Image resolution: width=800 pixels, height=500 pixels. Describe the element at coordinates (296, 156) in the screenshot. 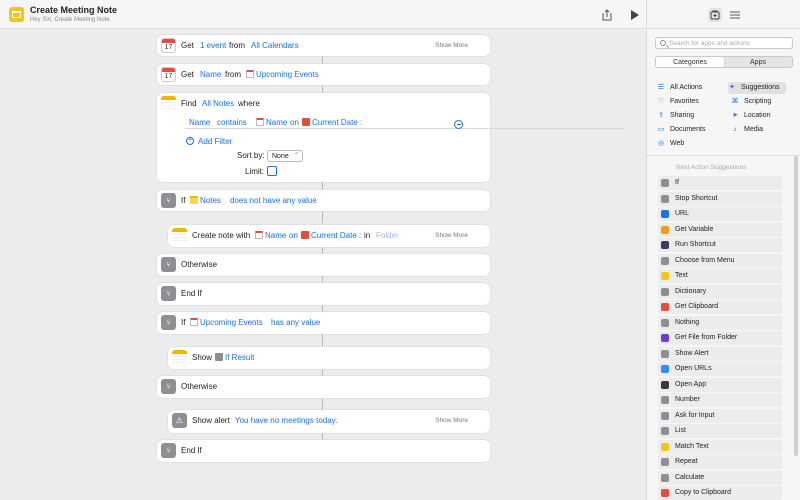

I see `stepper-icon: ⌃` at that location.